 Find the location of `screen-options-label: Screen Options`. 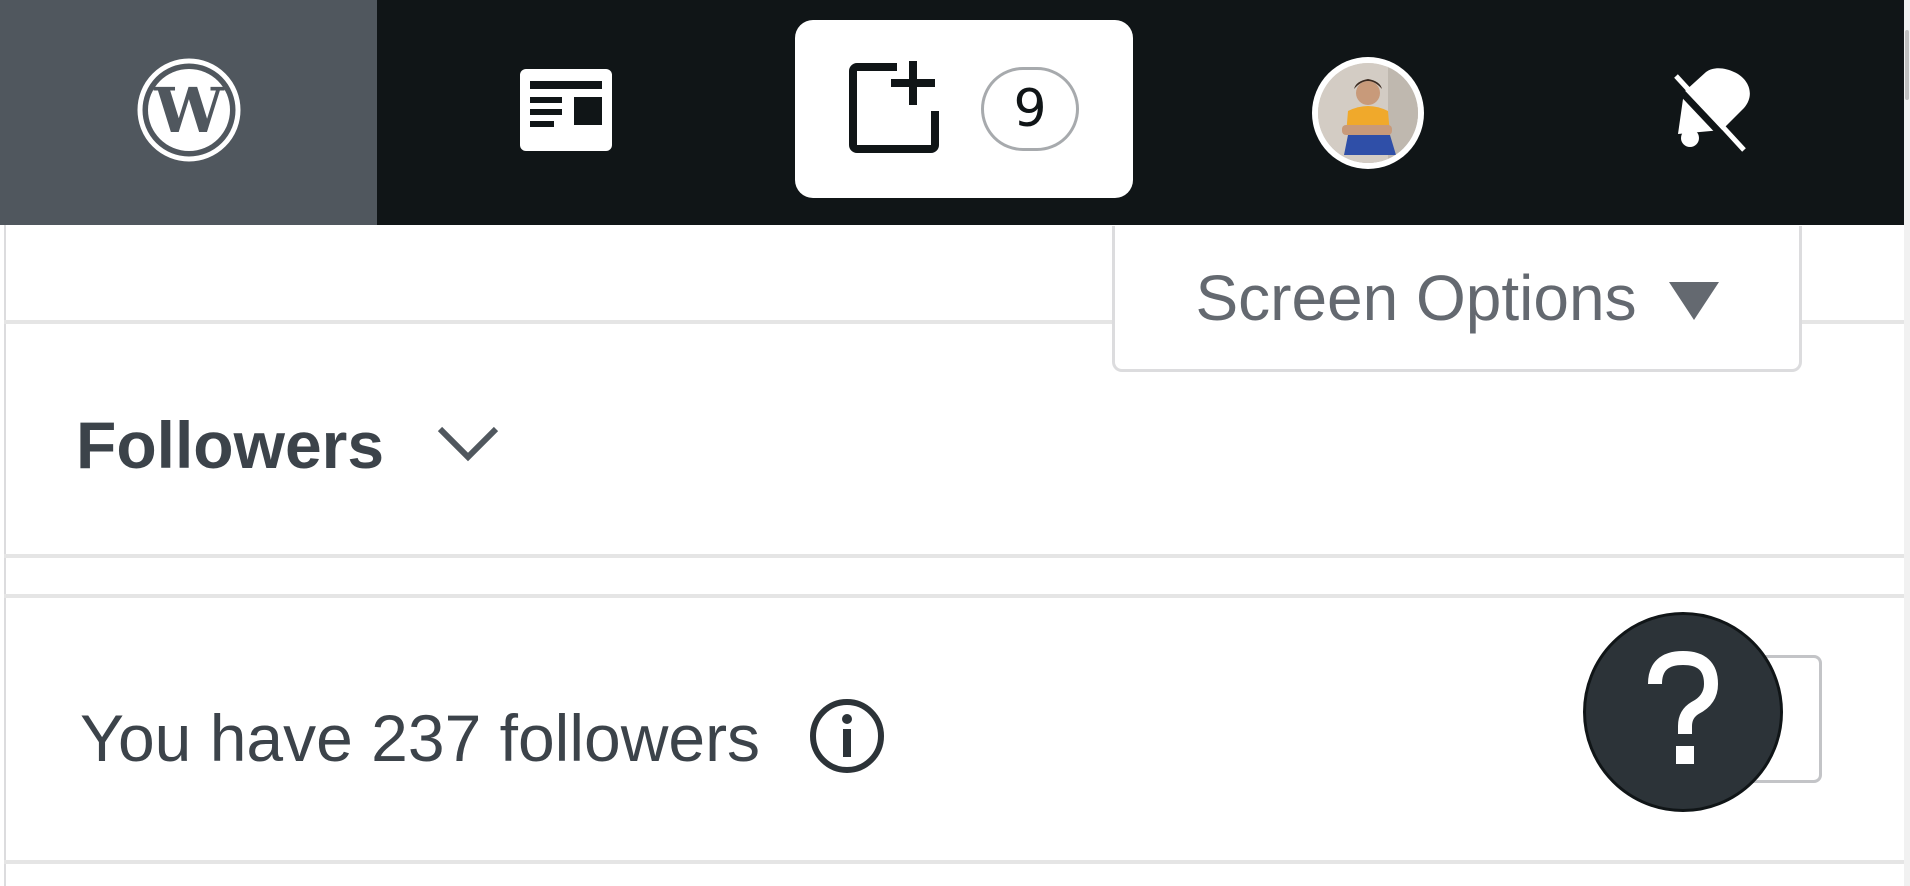

screen-options-label: Screen Options is located at coordinates (1416, 297).